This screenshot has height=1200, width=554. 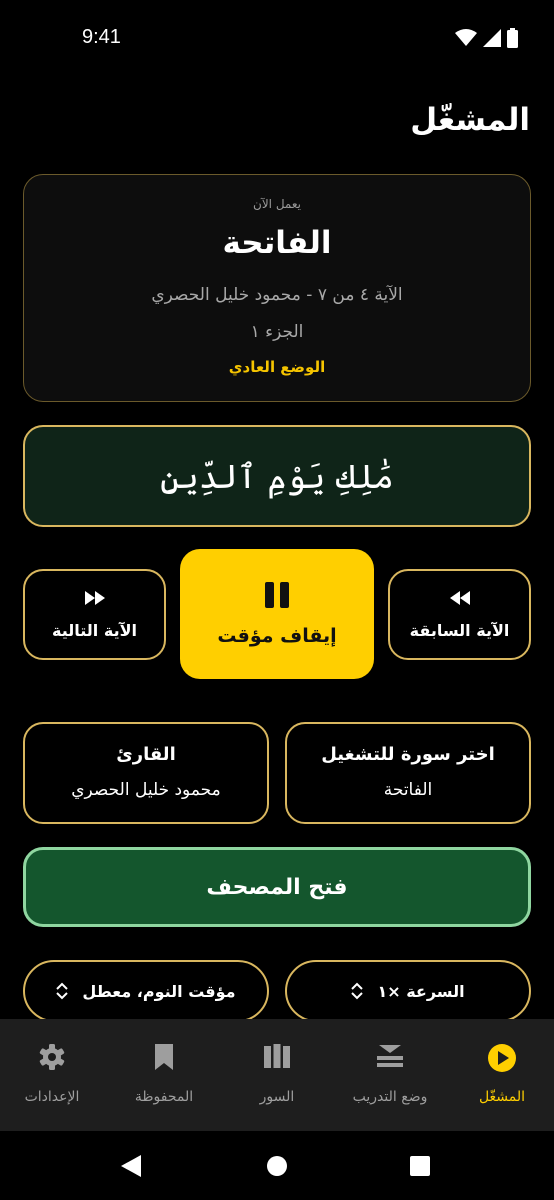 I want to click on status-time: 9:41, so click(x=101, y=37).